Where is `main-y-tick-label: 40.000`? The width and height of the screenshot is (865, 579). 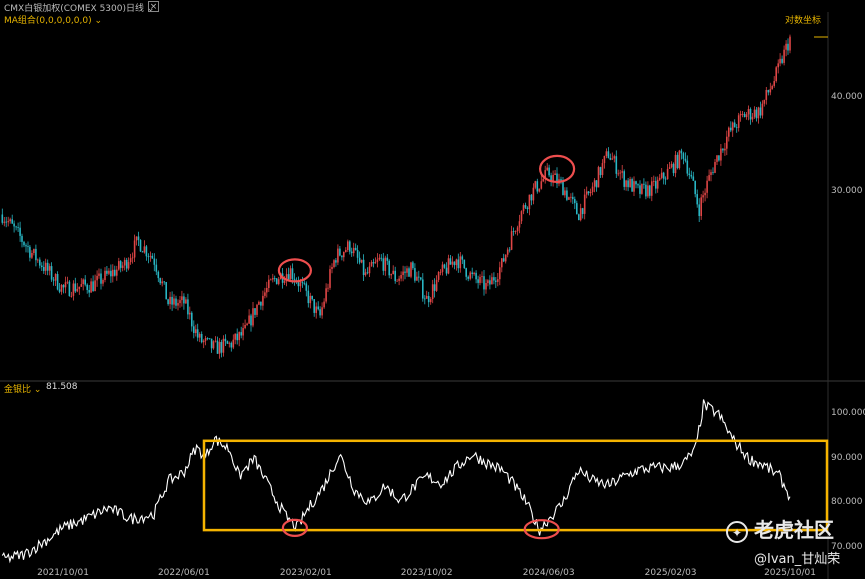 main-y-tick-label: 40.000 is located at coordinates (847, 97).